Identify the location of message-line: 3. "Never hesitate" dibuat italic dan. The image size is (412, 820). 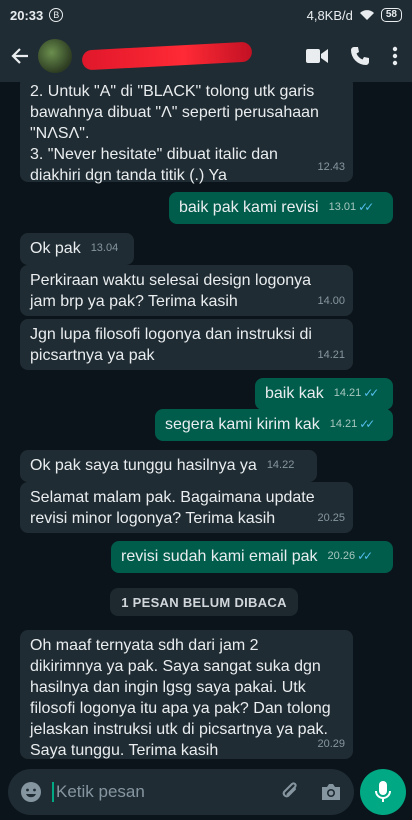
(154, 154).